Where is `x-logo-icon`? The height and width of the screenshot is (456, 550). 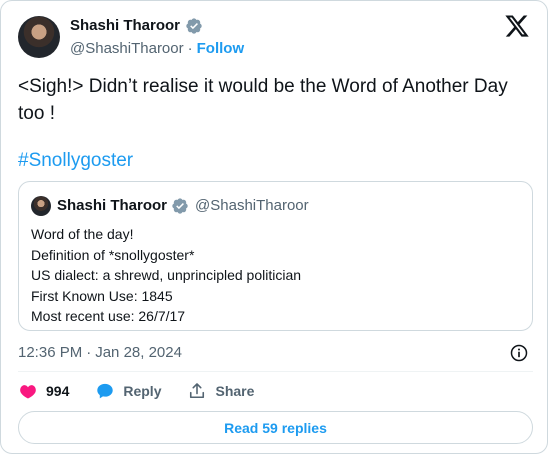 x-logo-icon is located at coordinates (517, 26).